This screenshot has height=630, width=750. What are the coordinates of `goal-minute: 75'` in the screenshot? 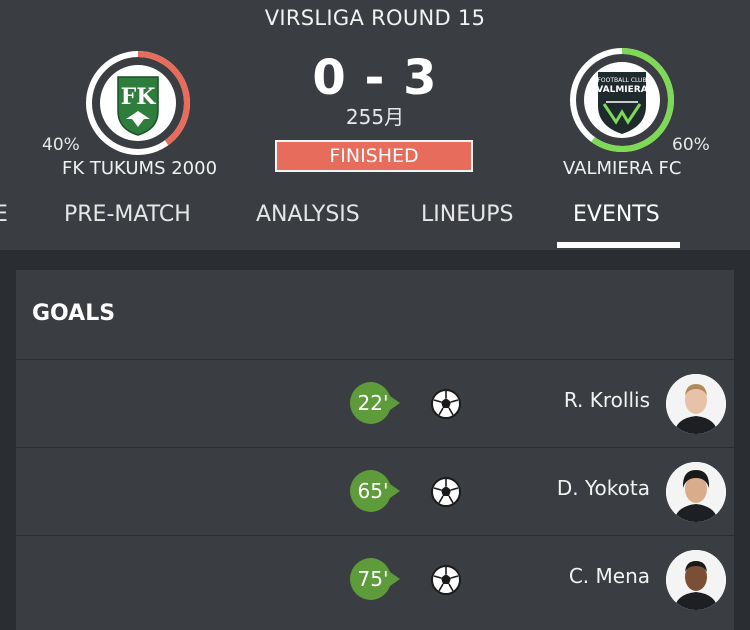 It's located at (373, 579).